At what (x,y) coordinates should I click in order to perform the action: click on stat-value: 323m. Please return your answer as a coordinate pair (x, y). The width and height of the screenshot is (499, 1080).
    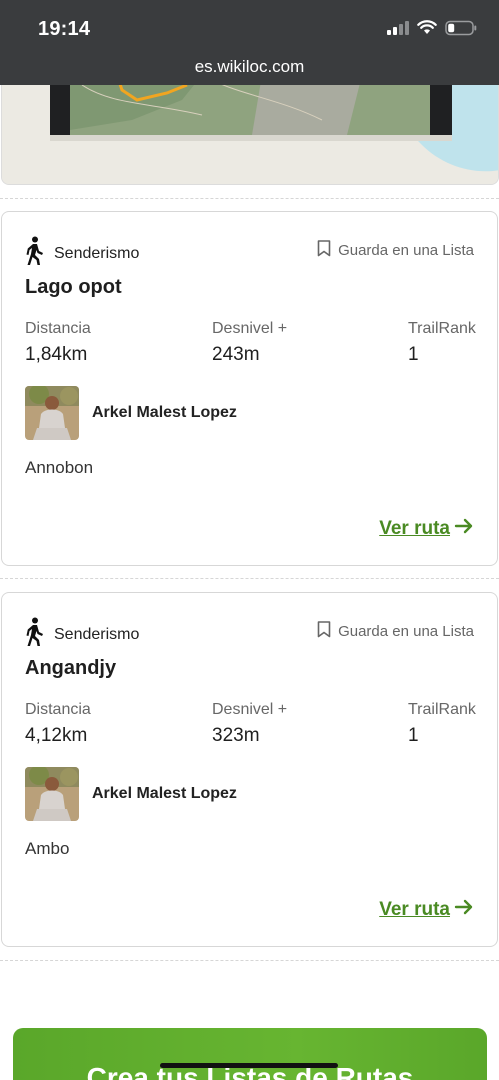
    Looking at the image, I should click on (236, 735).